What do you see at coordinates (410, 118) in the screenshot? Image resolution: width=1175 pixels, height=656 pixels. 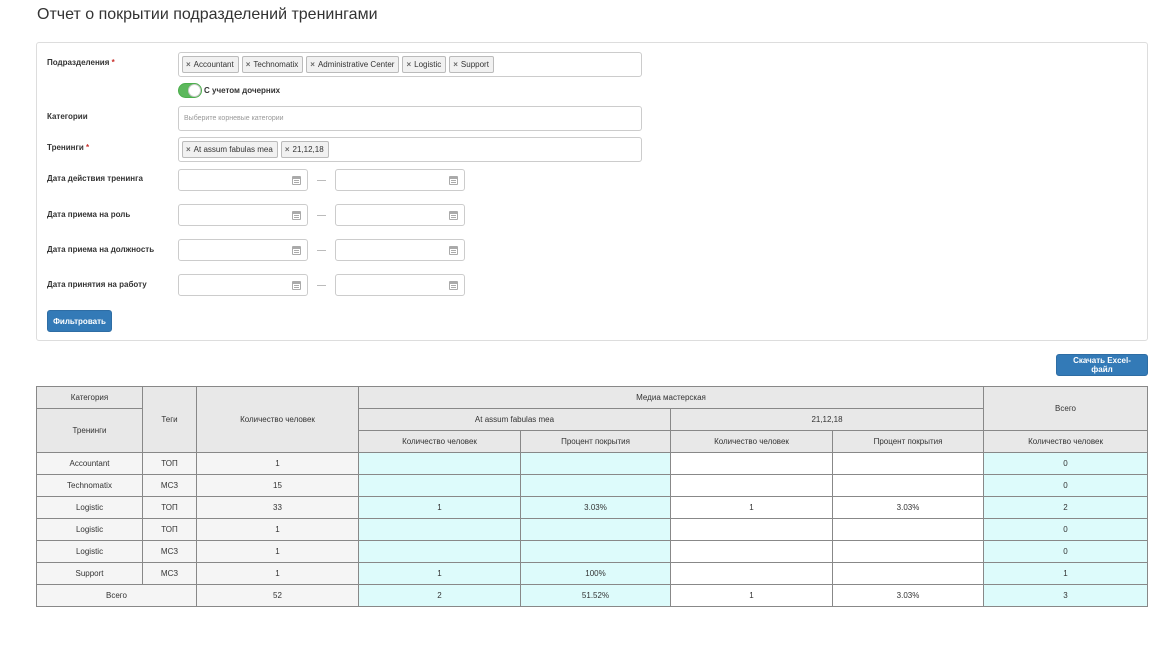 I see `categories-select: Выберите корневые категории` at bounding box center [410, 118].